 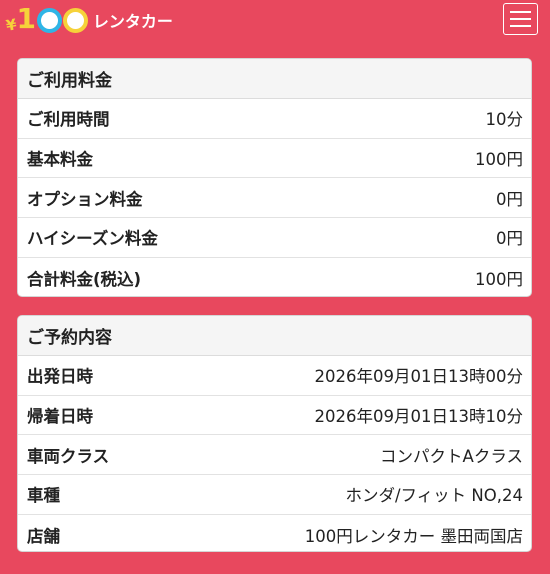 I want to click on fee-summary-title: ご利用料金, so click(x=274, y=79).